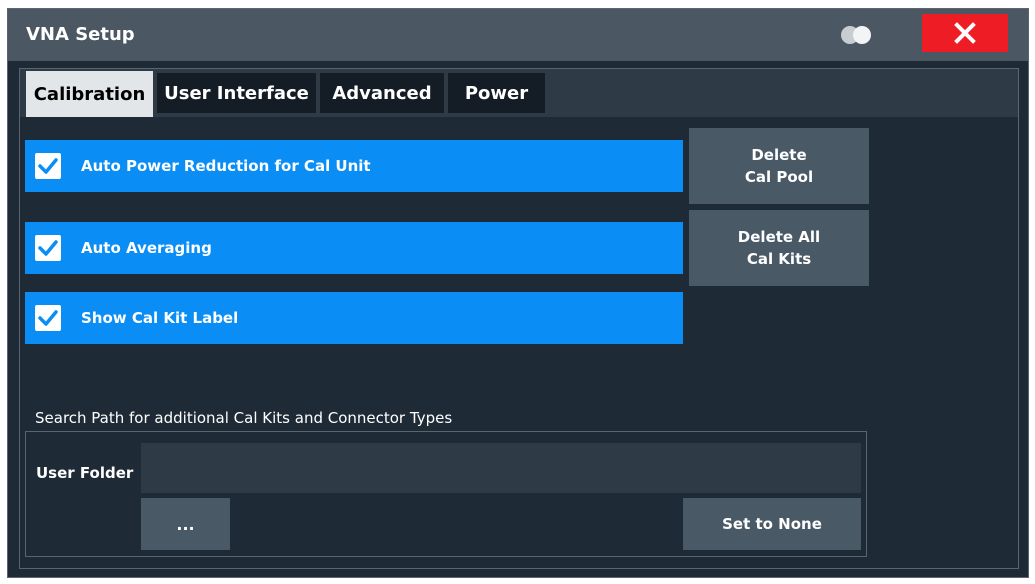  I want to click on close-icon, so click(965, 33).